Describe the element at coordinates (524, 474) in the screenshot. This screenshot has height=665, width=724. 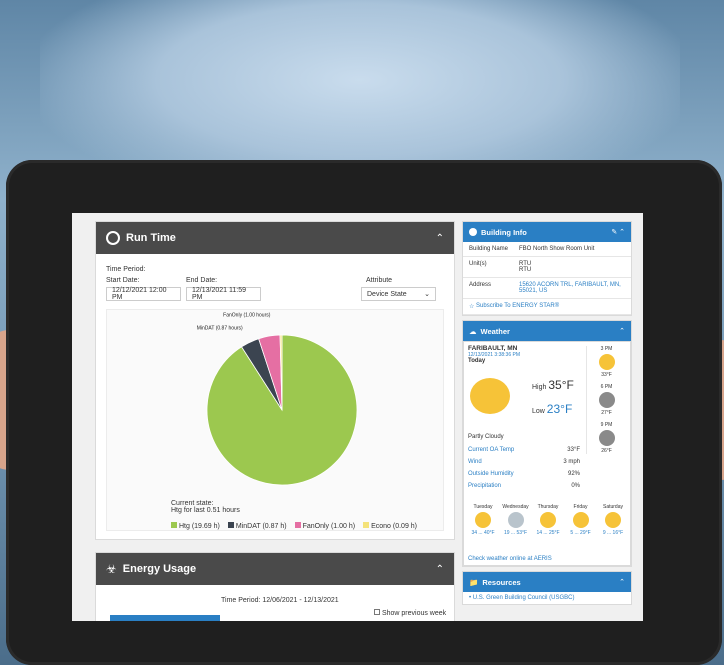
I see `humidity-row: Outside Humidity 92%` at that location.